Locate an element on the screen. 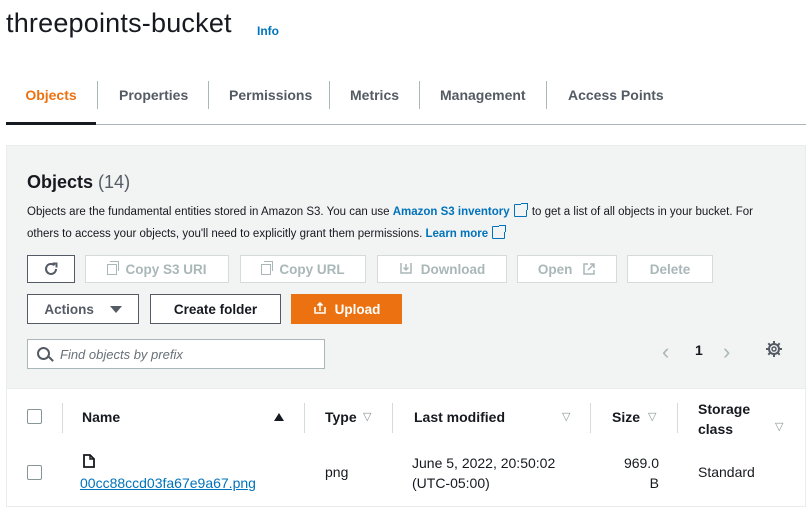  file-icon is located at coordinates (89, 461).